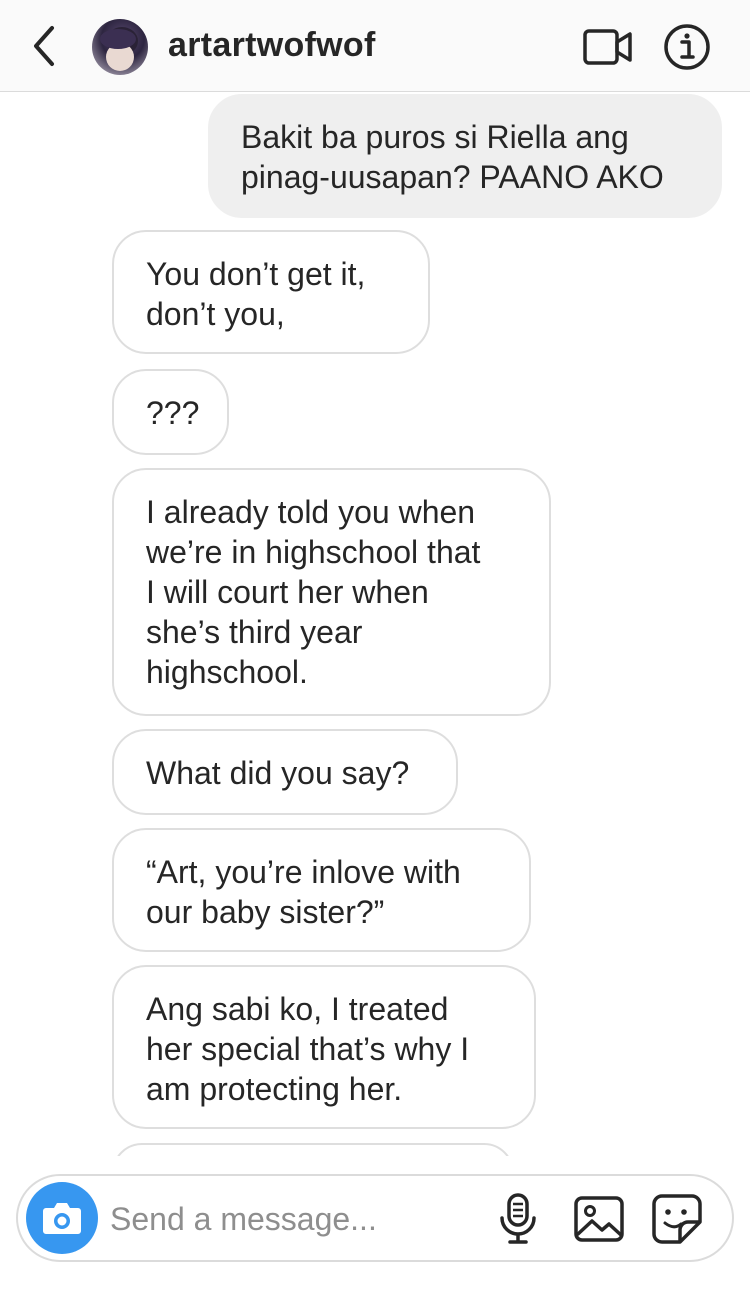 The width and height of the screenshot is (750, 1297). I want to click on camera-button, so click(62, 1218).